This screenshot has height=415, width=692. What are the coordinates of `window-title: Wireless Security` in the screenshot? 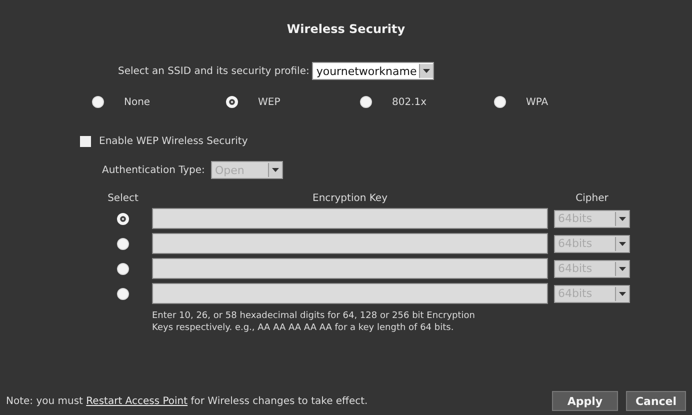 It's located at (346, 29).